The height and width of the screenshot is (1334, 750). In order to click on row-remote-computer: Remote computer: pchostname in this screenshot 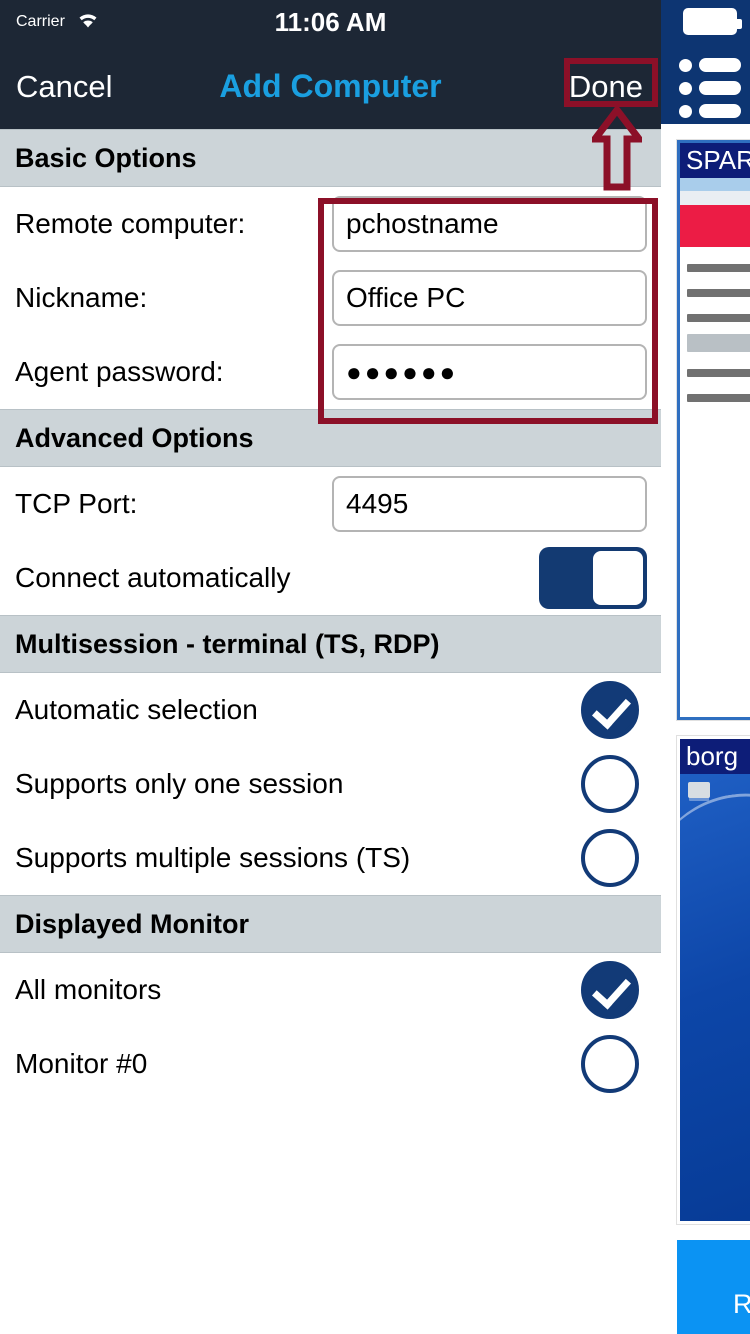, I will do `click(330, 224)`.